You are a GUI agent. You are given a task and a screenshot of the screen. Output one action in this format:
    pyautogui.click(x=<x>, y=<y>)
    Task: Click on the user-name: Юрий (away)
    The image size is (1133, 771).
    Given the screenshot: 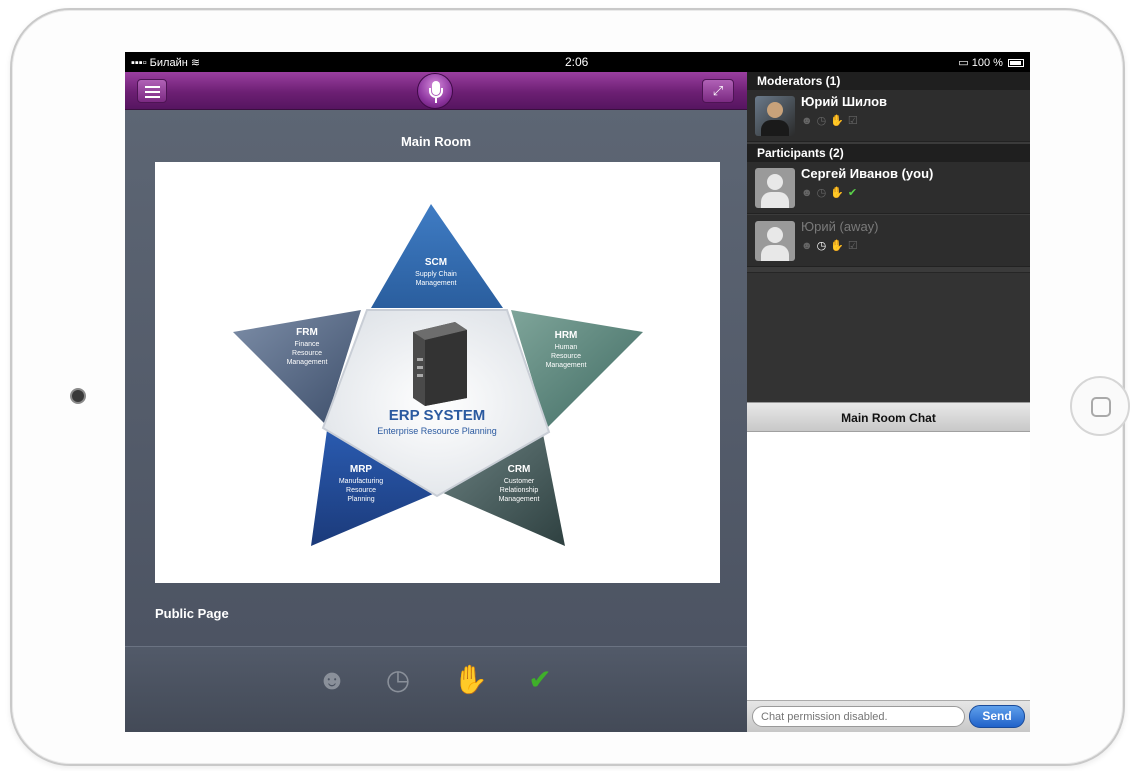 What is the action you would take?
    pyautogui.click(x=840, y=226)
    